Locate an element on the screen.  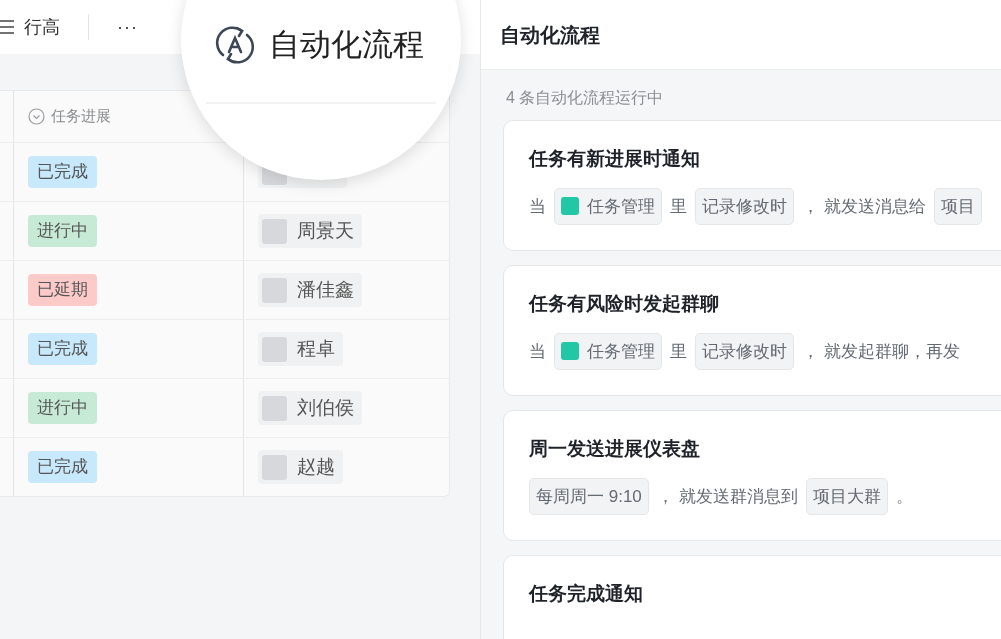
flow-title: 任务完成通知 is located at coordinates (586, 594).